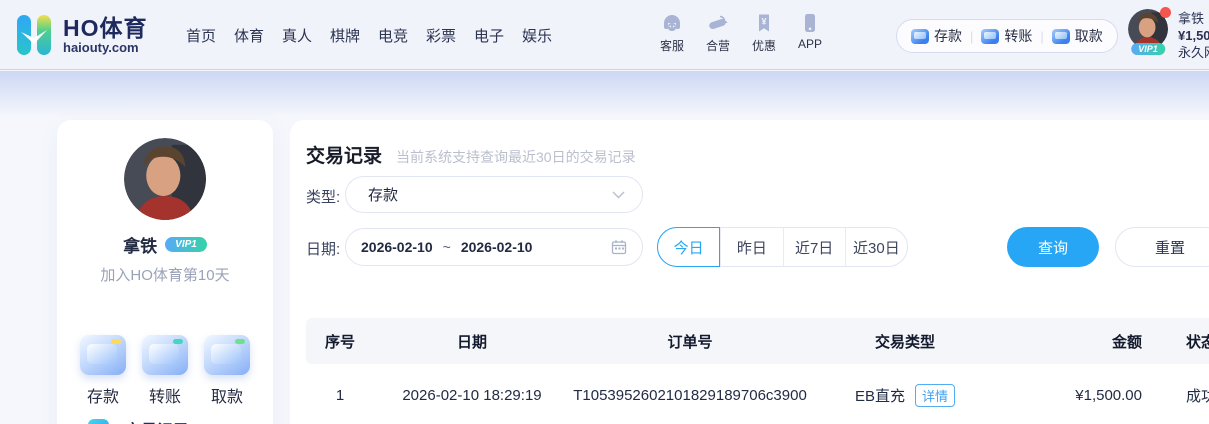 The height and width of the screenshot is (424, 1209). Describe the element at coordinates (345, 35) in the screenshot. I see `nav-item-chess: 棋牌` at that location.